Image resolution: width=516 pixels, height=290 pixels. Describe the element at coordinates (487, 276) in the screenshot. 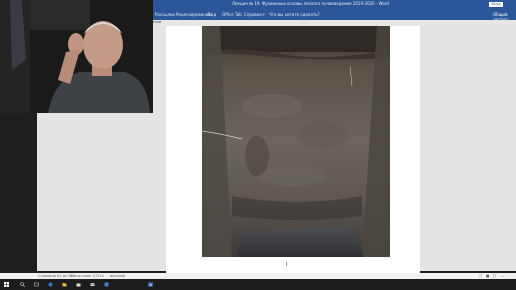

I see `print-layout-icon: ■` at that location.